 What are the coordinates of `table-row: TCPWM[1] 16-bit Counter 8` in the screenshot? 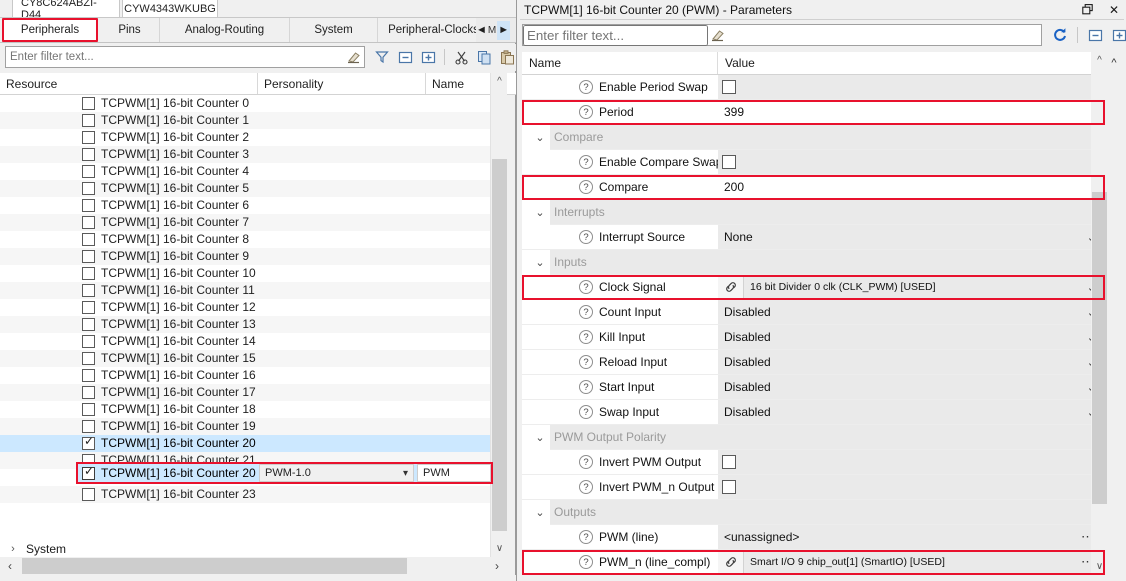 It's located at (245, 239).